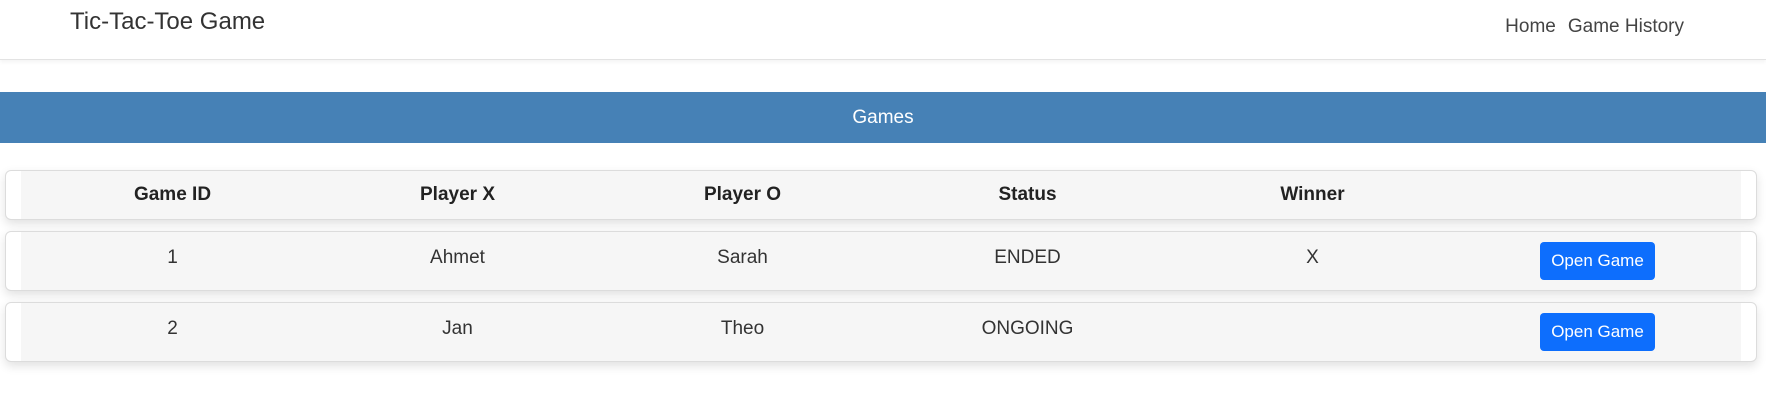  Describe the element at coordinates (881, 261) in the screenshot. I see `table-row: 1 Ahmet Sarah ENDED X Open Game` at that location.